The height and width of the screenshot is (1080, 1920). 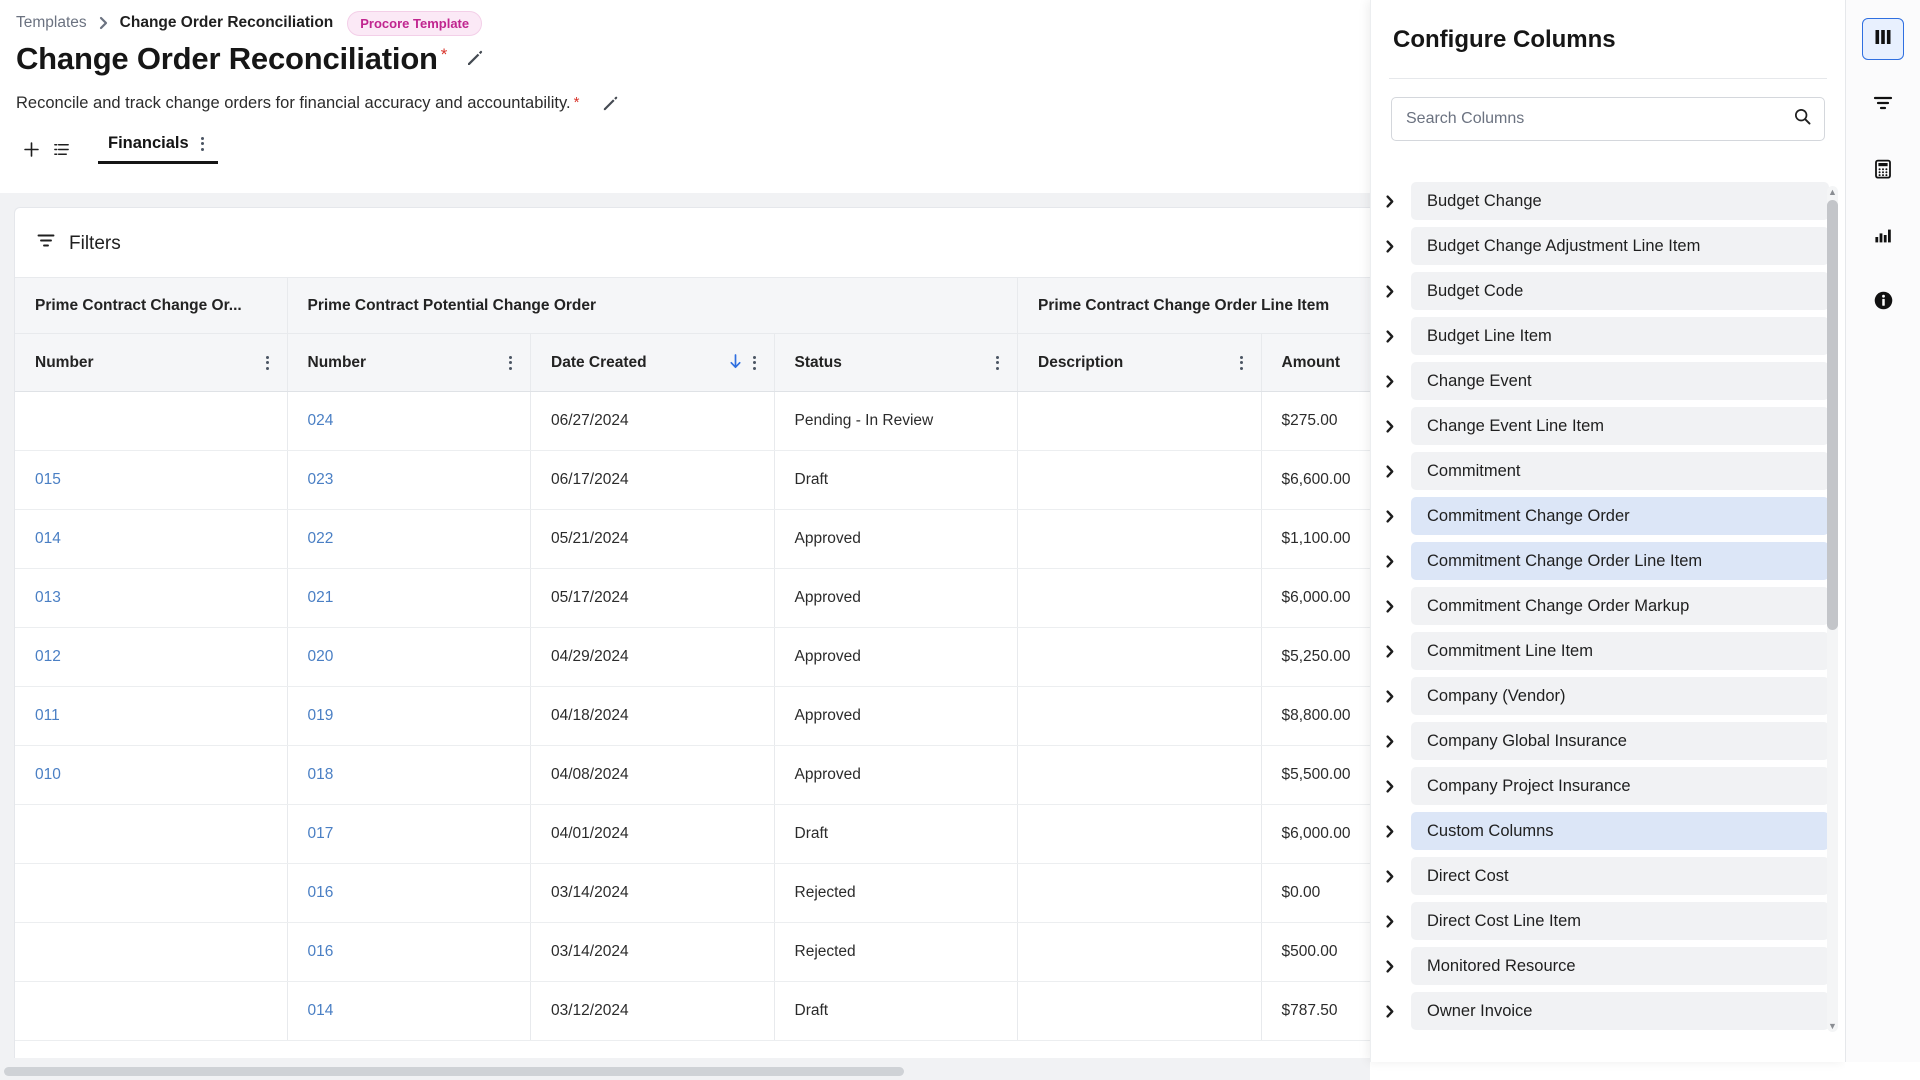 I want to click on table-row: 024 06/27/2024 Pending - In Review $275.00, so click(x=692, y=421).